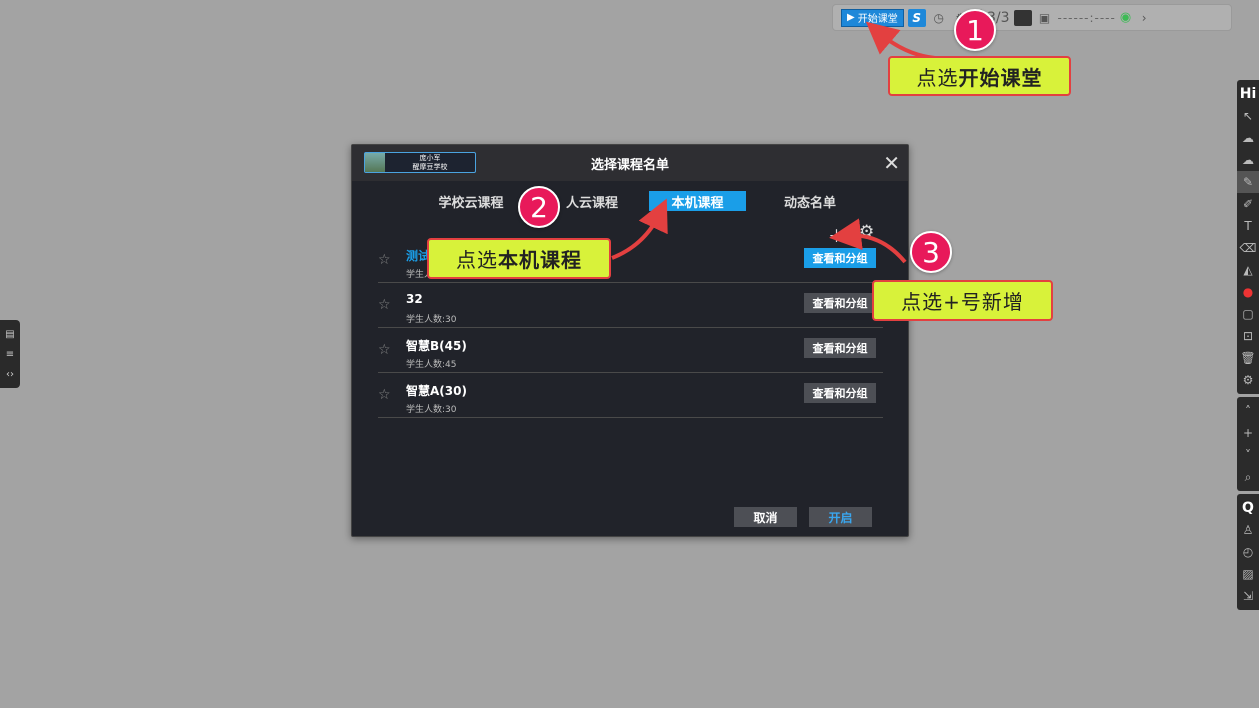  What do you see at coordinates (1248, 336) in the screenshot?
I see `stamp-icon: ⊡` at bounding box center [1248, 336].